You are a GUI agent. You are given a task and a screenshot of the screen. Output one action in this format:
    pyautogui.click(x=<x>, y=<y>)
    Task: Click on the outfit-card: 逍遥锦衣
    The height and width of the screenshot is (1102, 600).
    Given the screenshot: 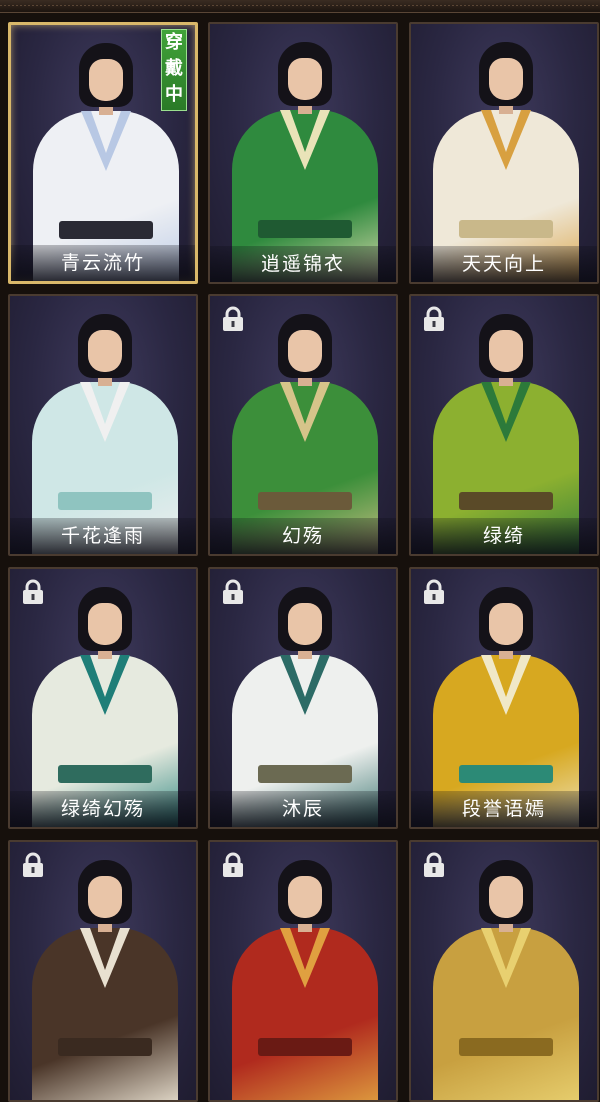 What is the action you would take?
    pyautogui.click(x=303, y=153)
    